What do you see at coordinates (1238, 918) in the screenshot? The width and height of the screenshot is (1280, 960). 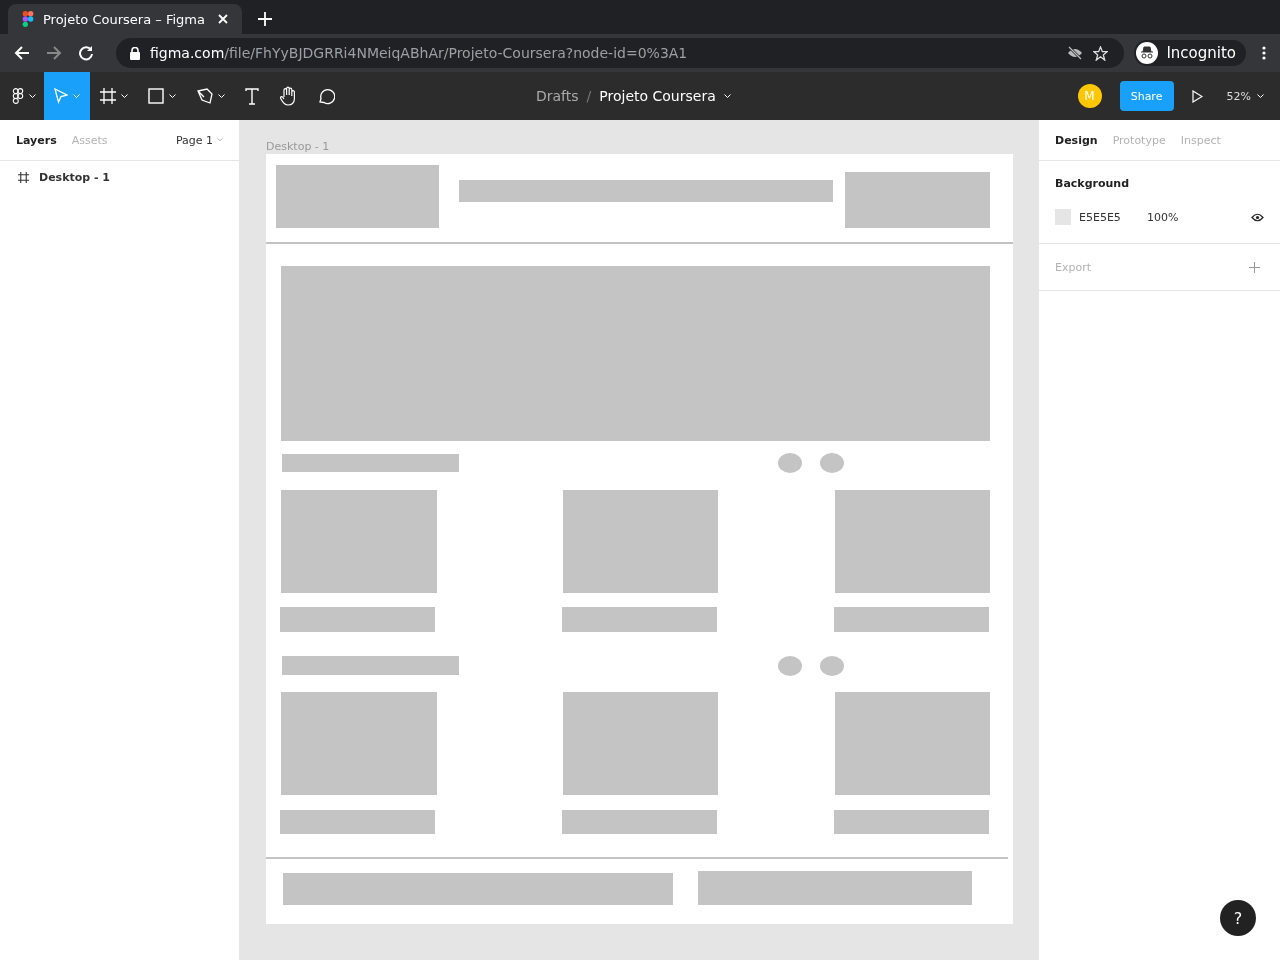 I see `help-button: ?` at bounding box center [1238, 918].